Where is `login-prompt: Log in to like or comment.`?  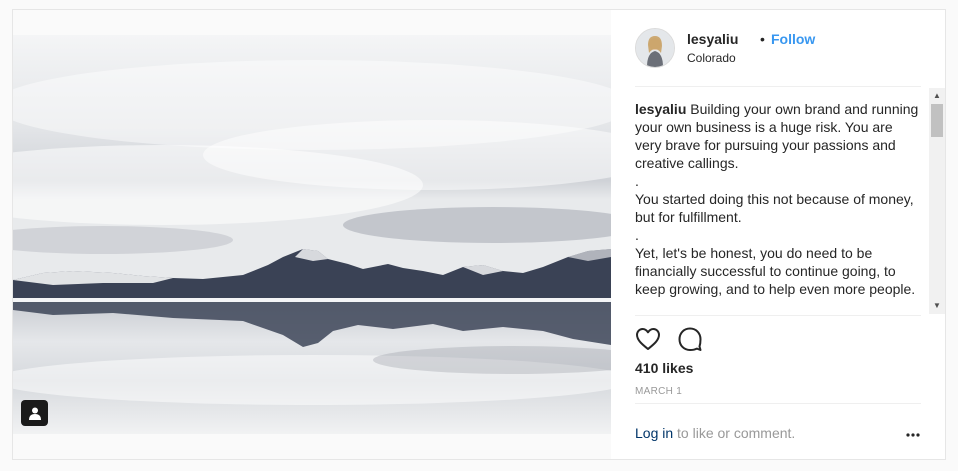 login-prompt: Log in to like or comment. is located at coordinates (778, 435).